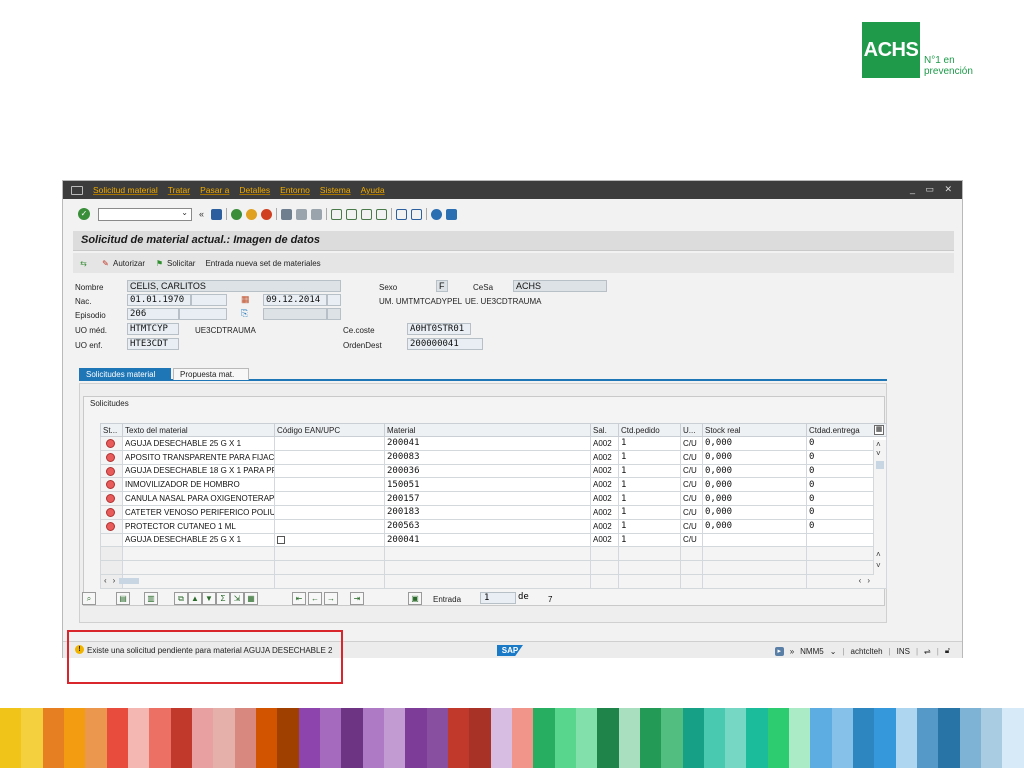 The height and width of the screenshot is (768, 1024). What do you see at coordinates (868, 580) in the screenshot?
I see `scroll-right-icon-right: ›` at bounding box center [868, 580].